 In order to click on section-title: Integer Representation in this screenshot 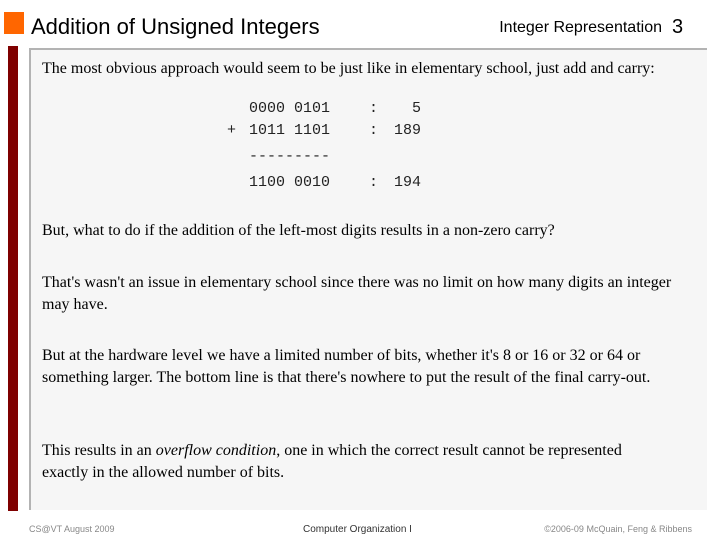, I will do `click(580, 27)`.